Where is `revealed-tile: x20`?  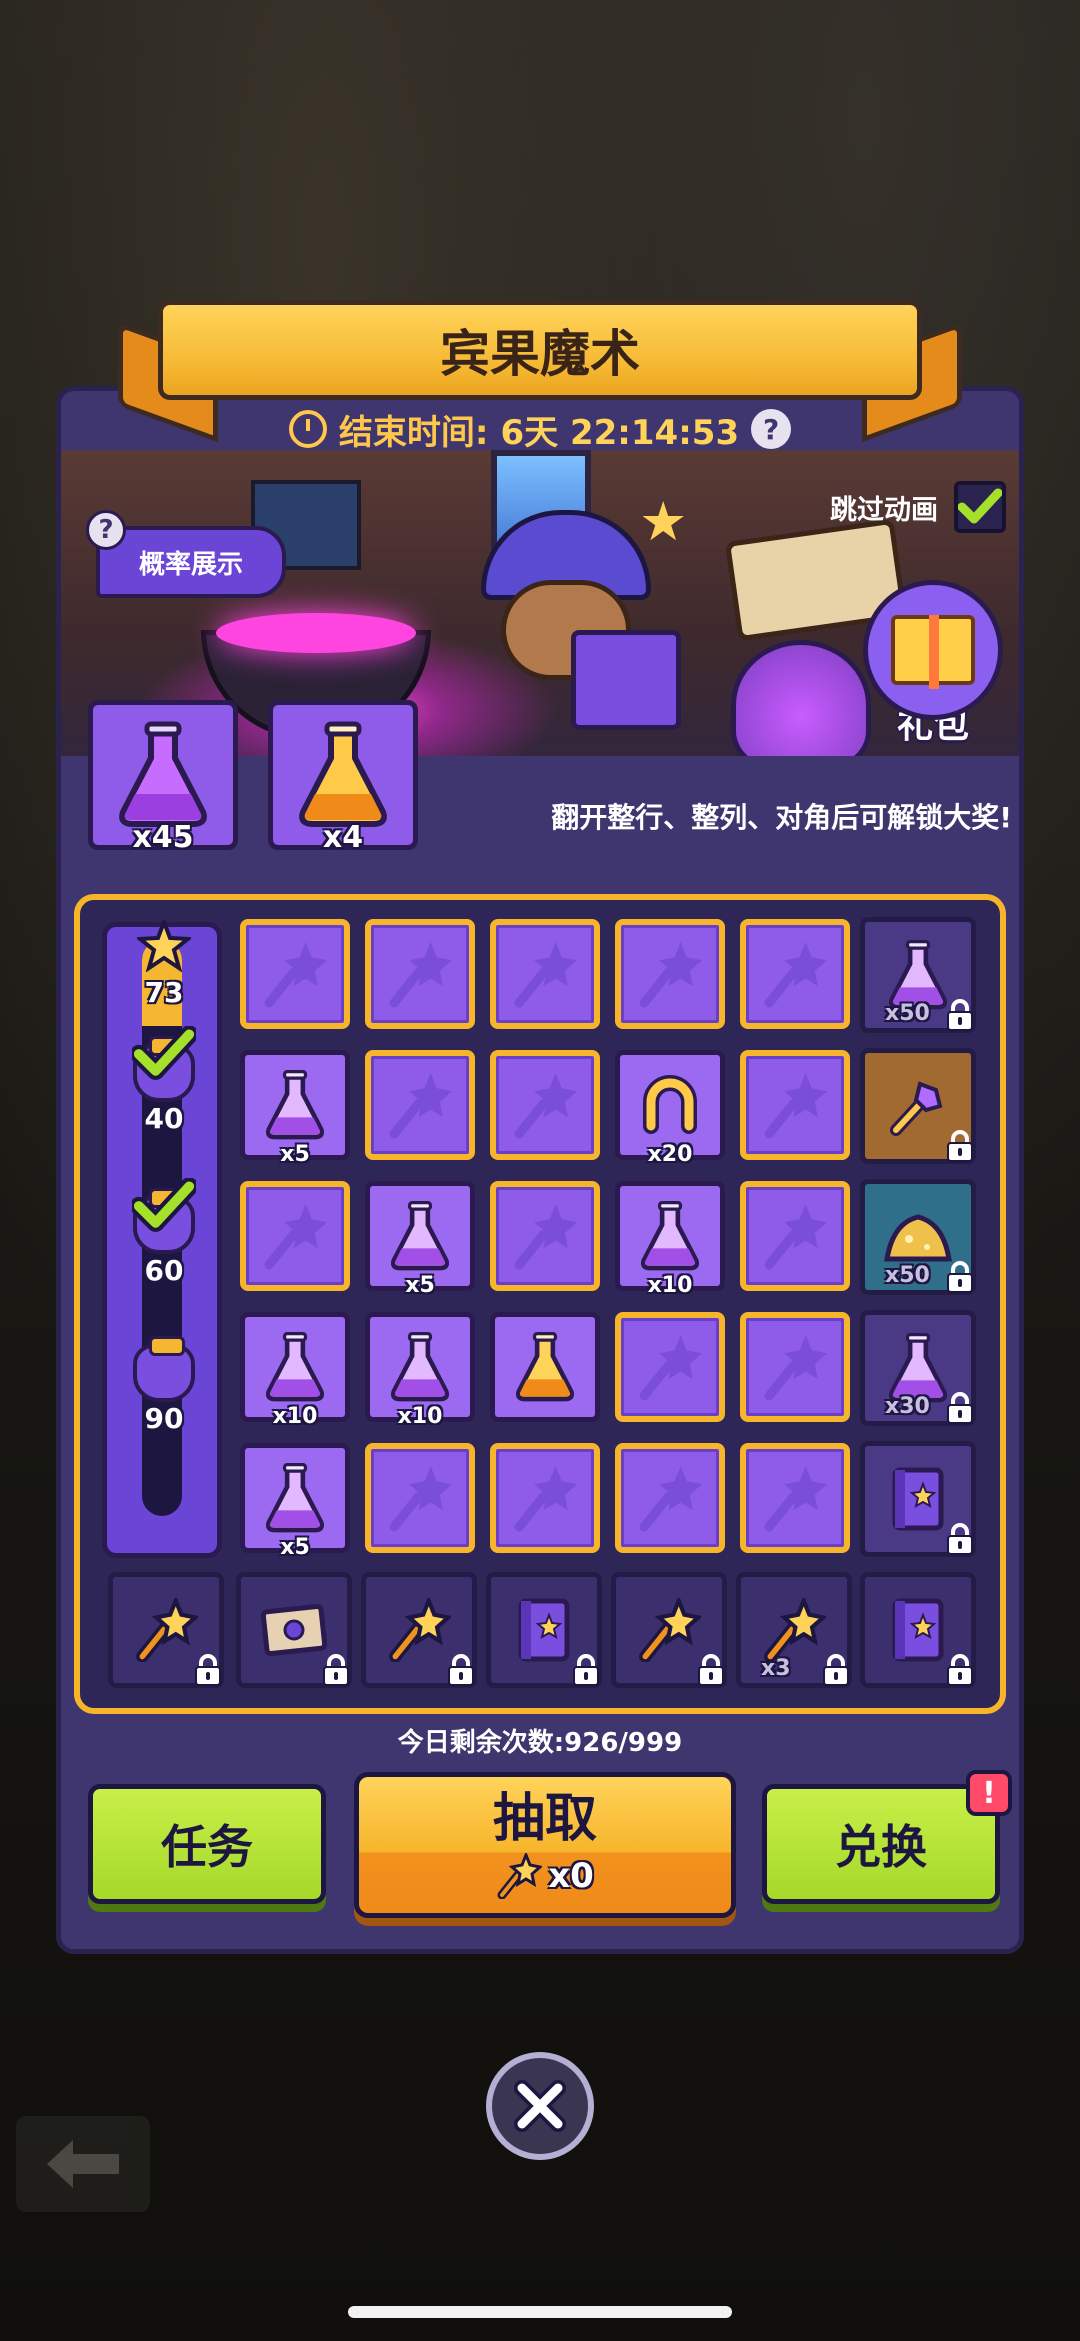
revealed-tile: x20 is located at coordinates (670, 1108).